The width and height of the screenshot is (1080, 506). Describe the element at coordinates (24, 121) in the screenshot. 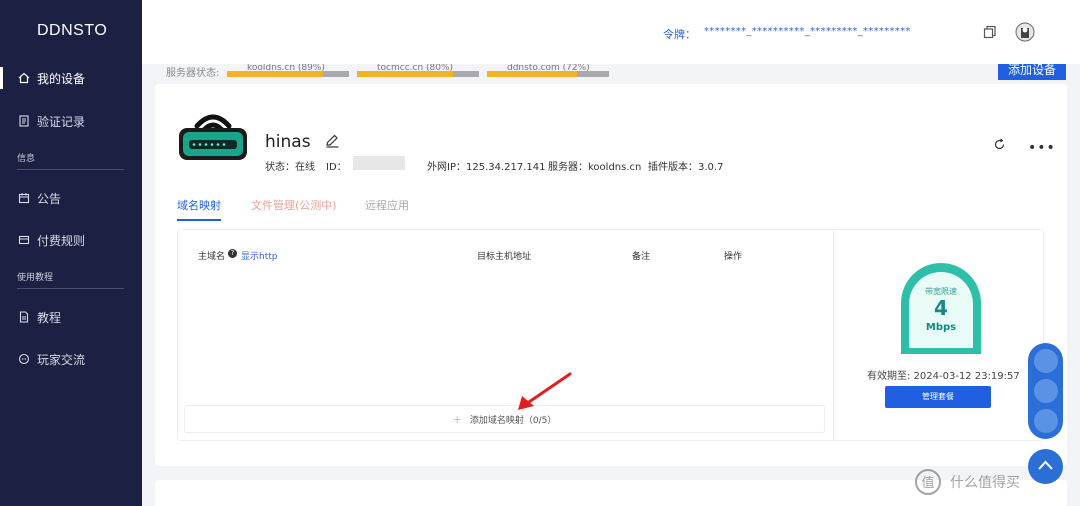

I see `document-icon` at that location.